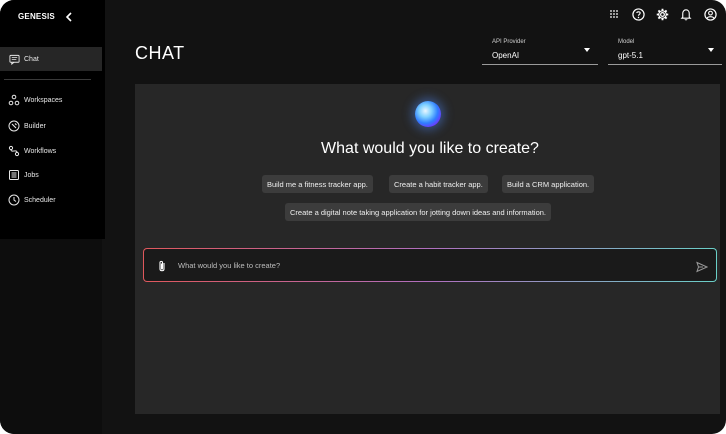  I want to click on sidebar-item-chat: Chat, so click(51, 59).